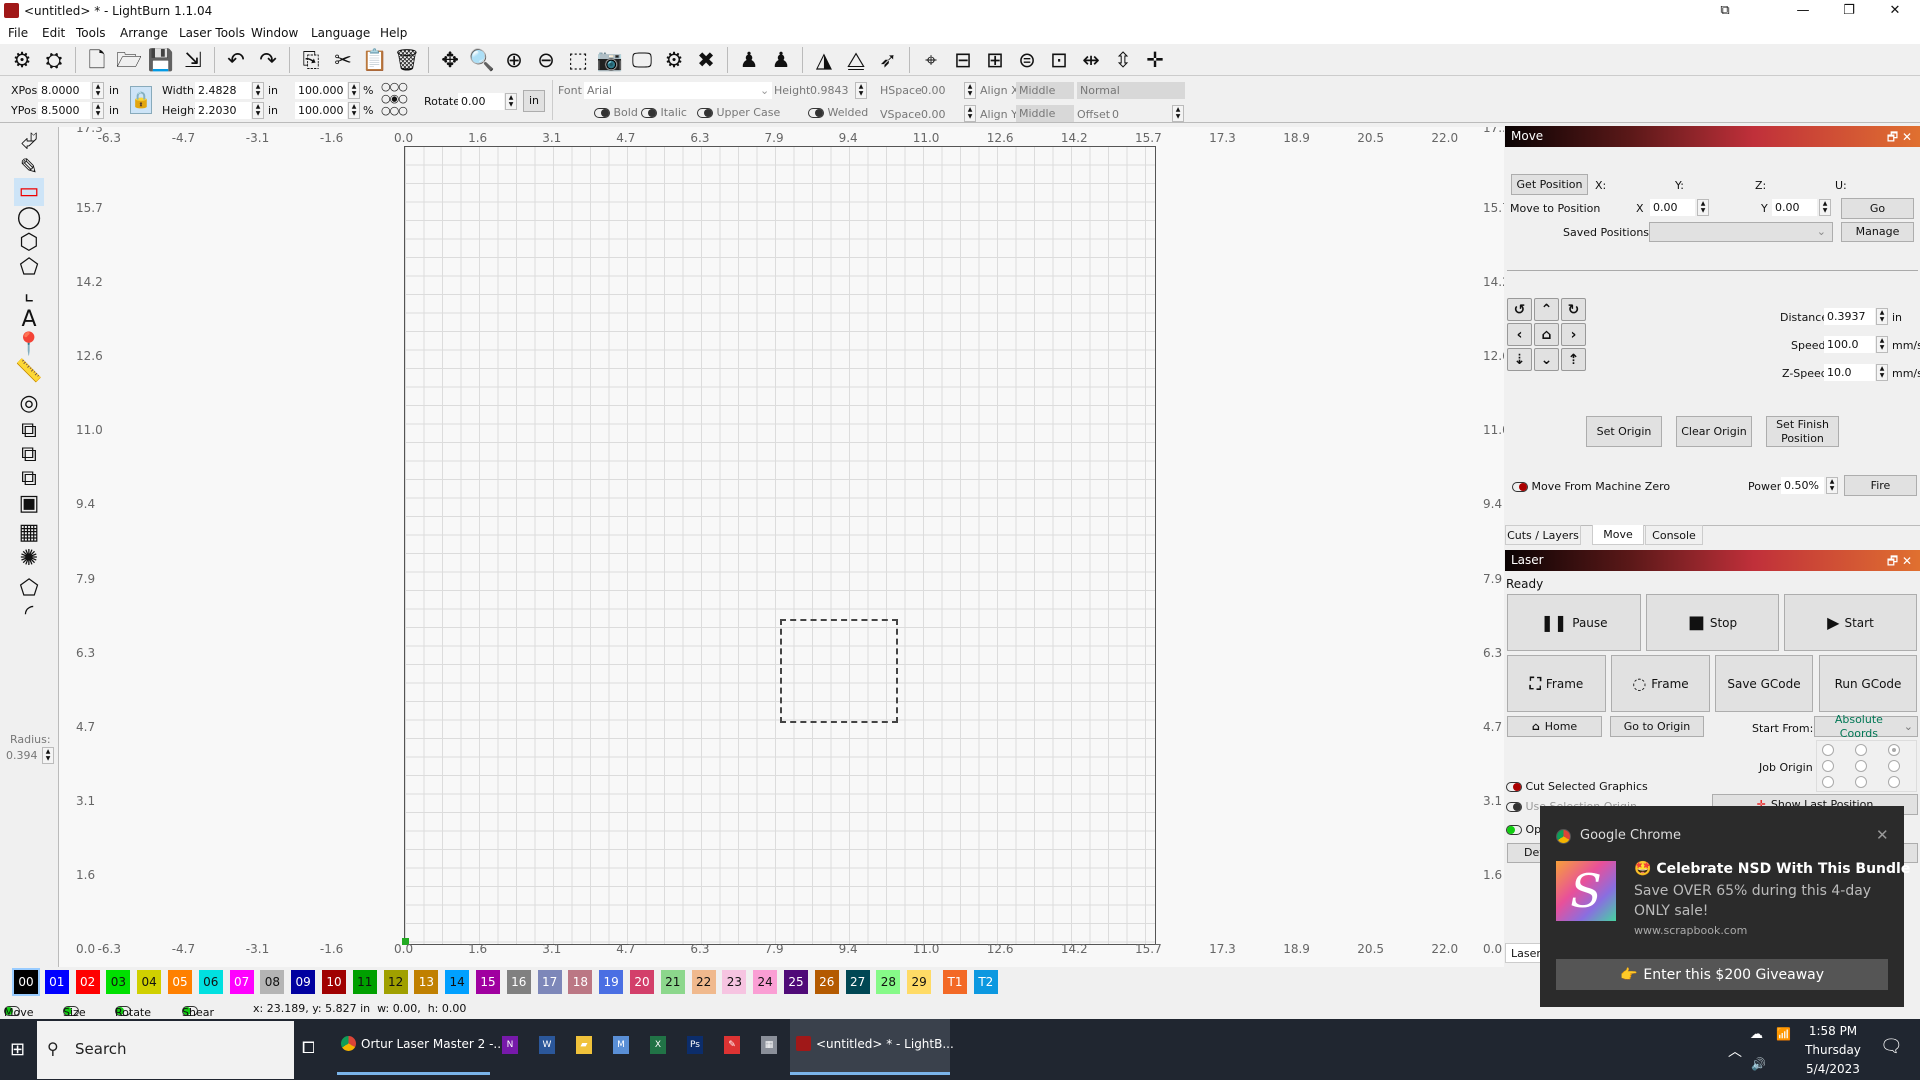 The image size is (1920, 1080). I want to click on pause-button: ❚❚ Pause, so click(1574, 622).